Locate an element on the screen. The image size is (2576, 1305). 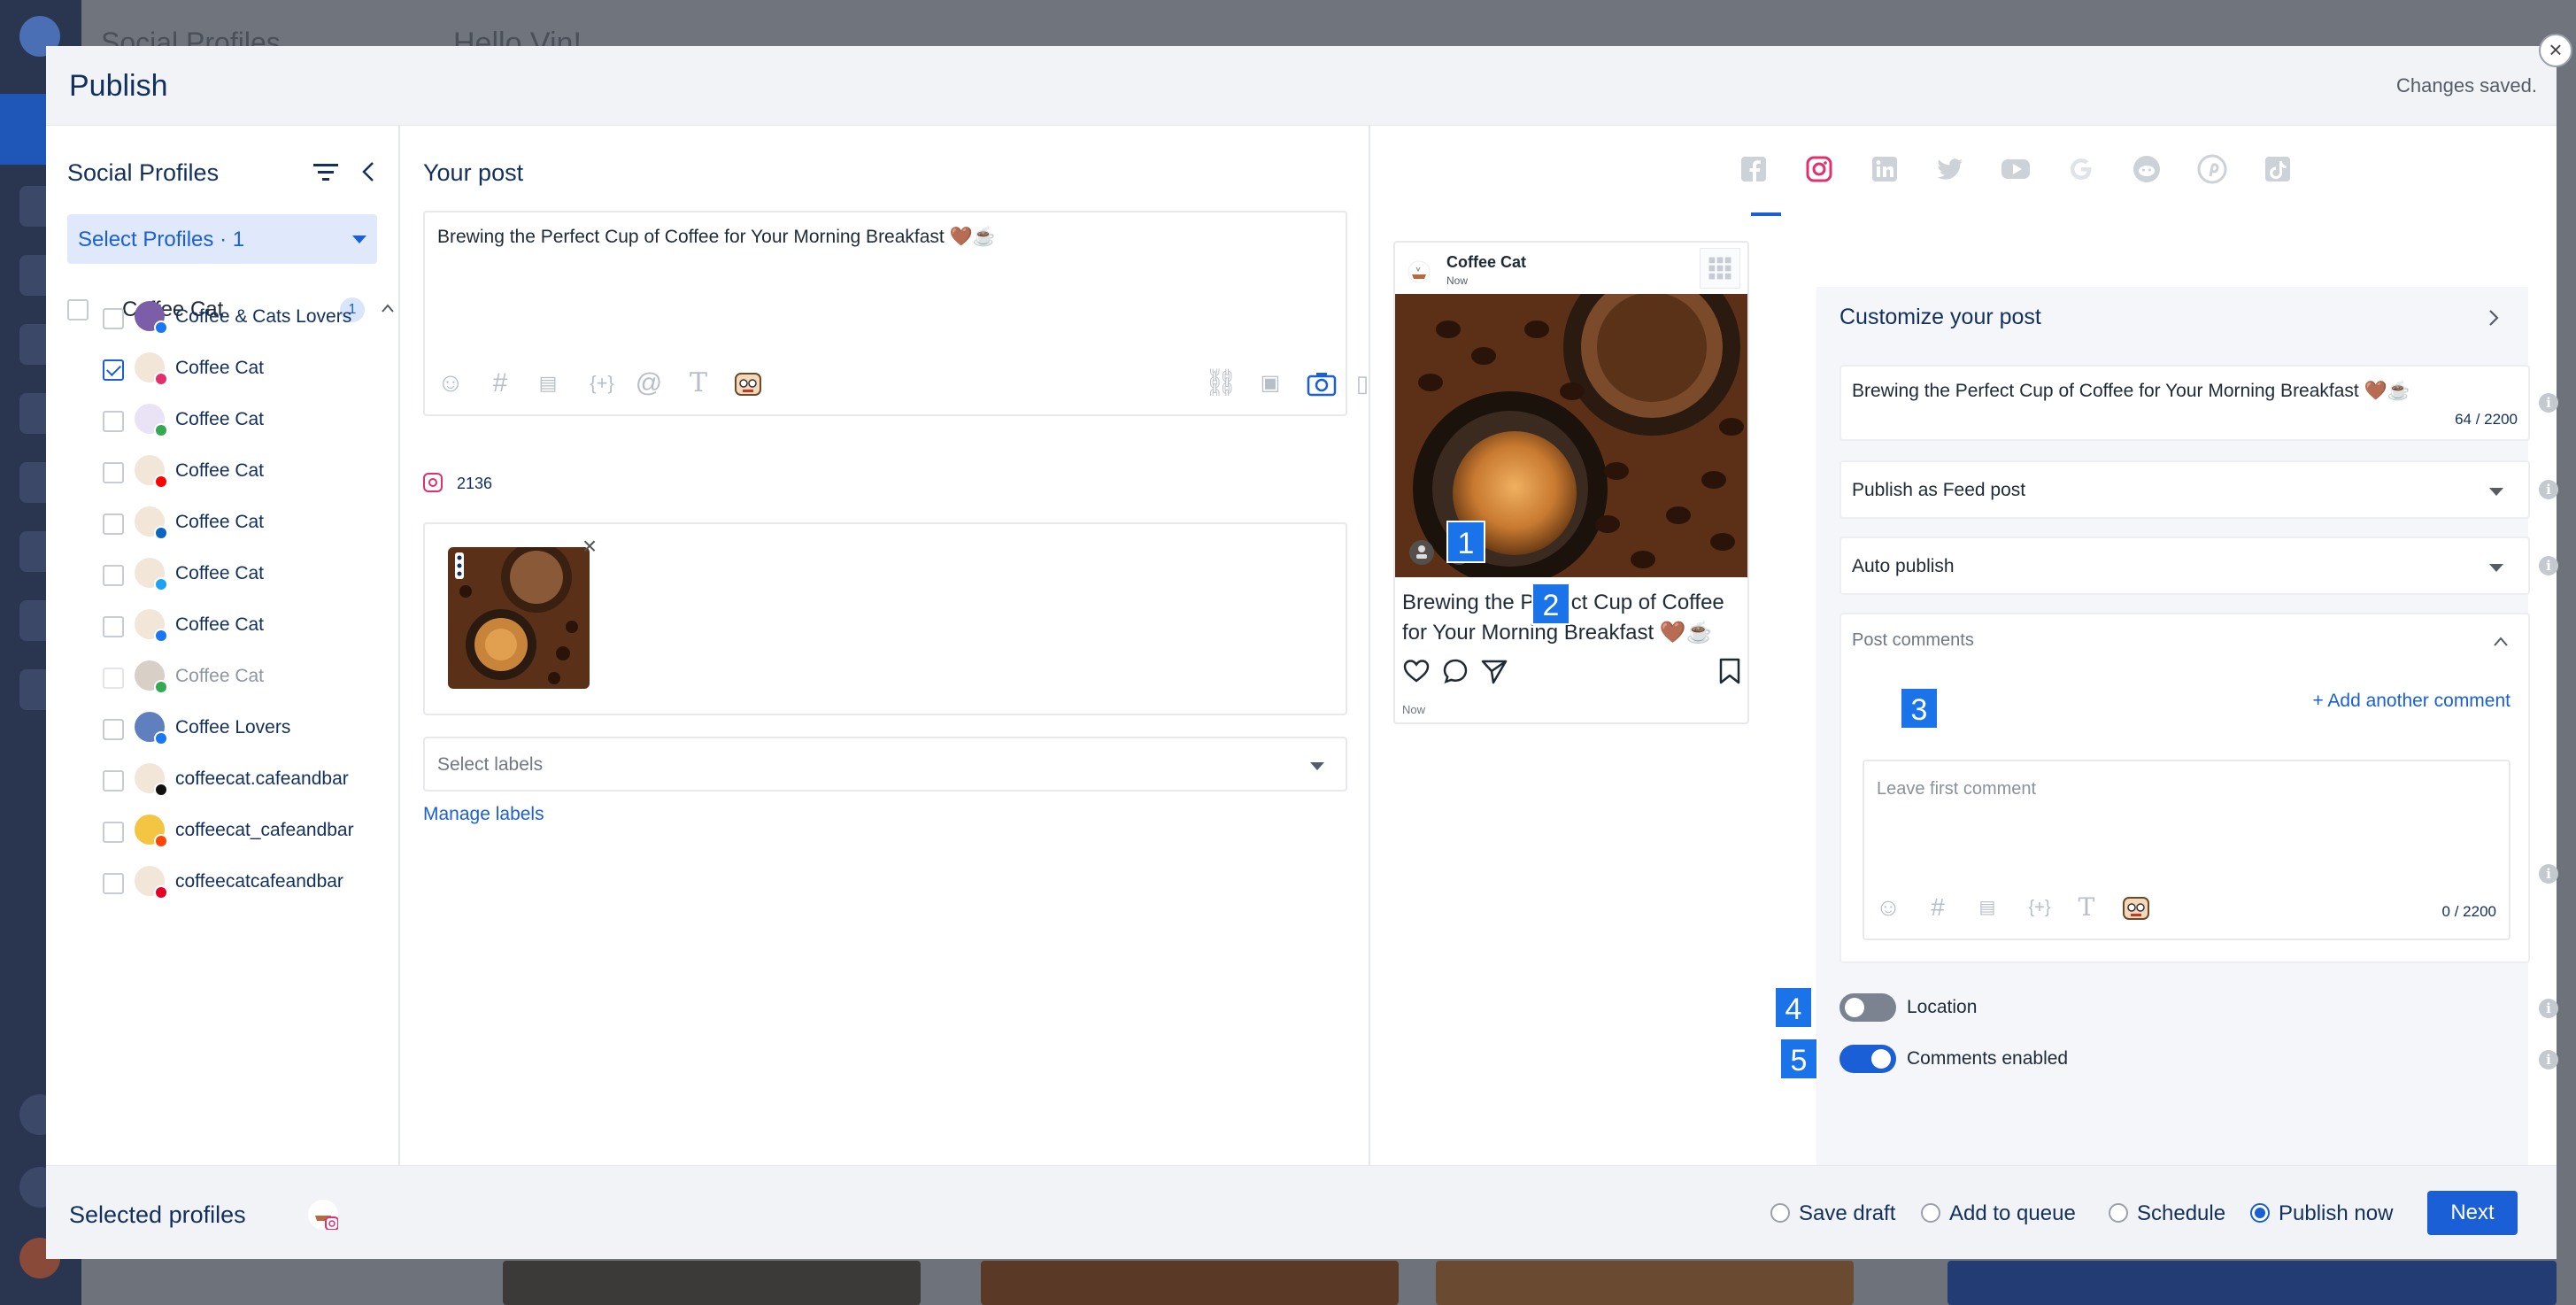
comments-enabled-toggle is located at coordinates (1867, 1059).